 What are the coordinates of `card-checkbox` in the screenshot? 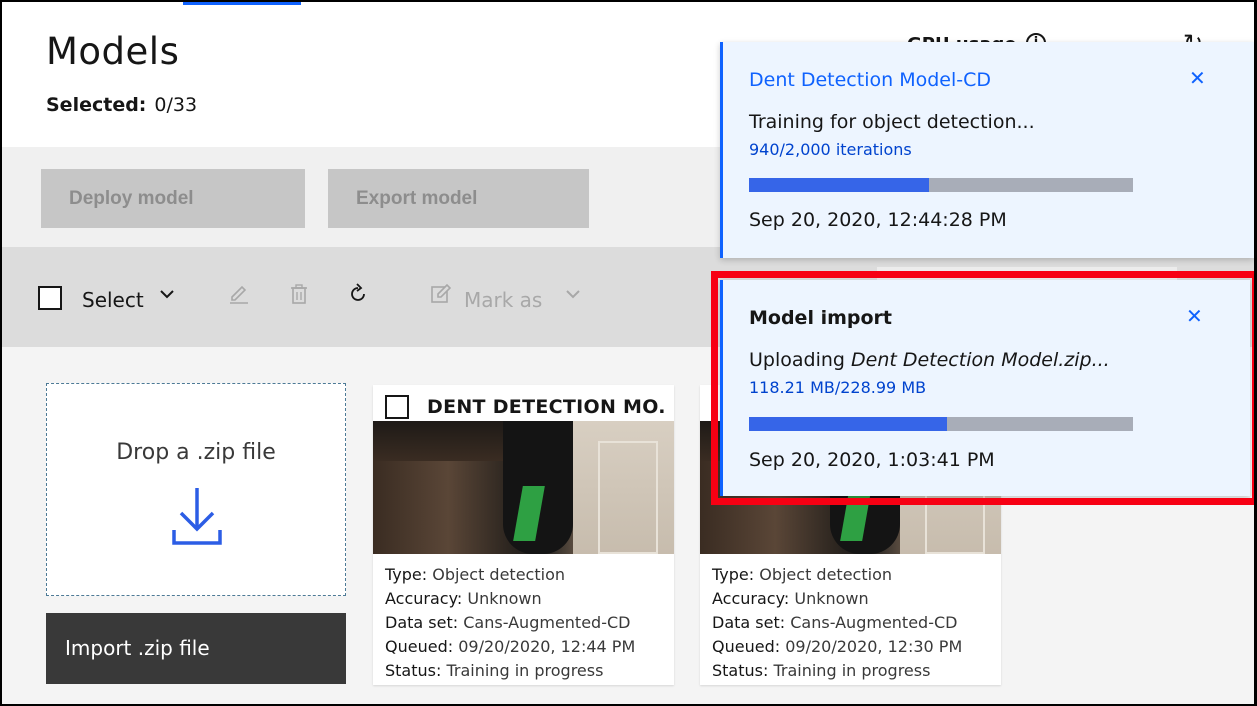 It's located at (397, 407).